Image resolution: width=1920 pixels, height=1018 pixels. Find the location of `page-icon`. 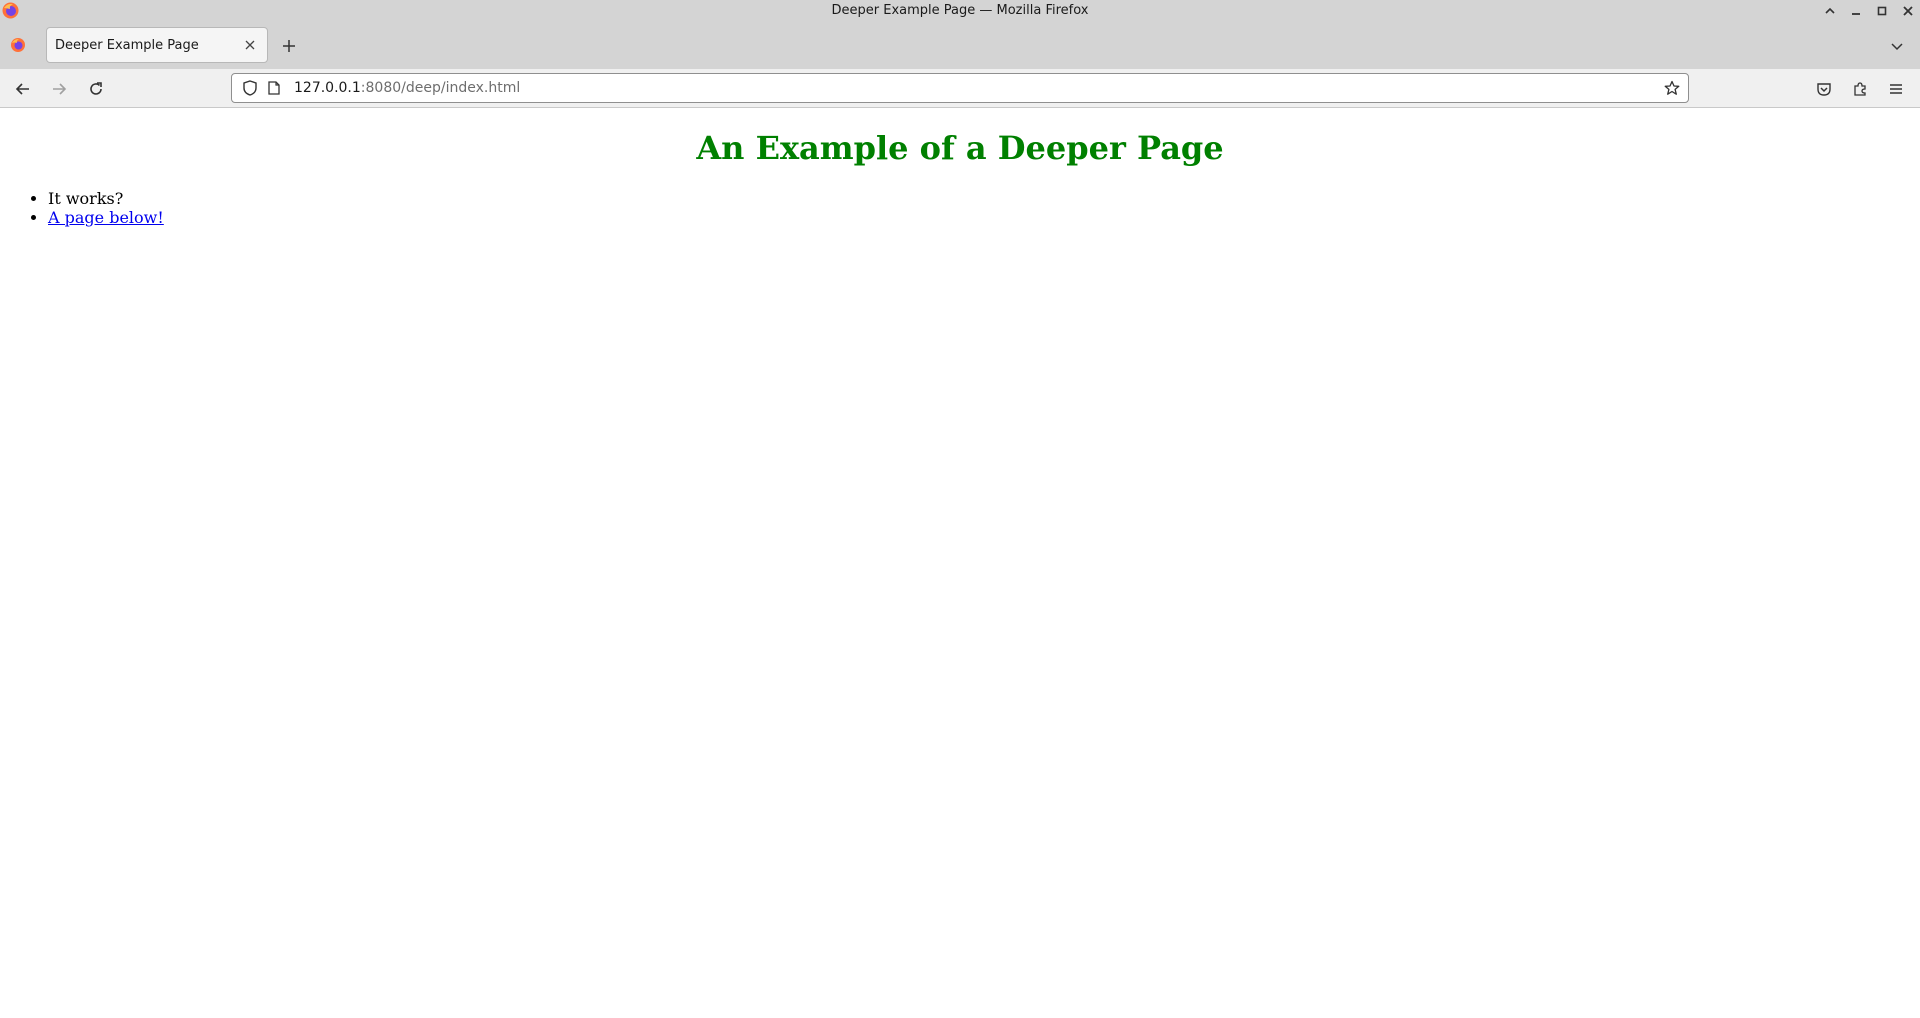

page-icon is located at coordinates (274, 88).